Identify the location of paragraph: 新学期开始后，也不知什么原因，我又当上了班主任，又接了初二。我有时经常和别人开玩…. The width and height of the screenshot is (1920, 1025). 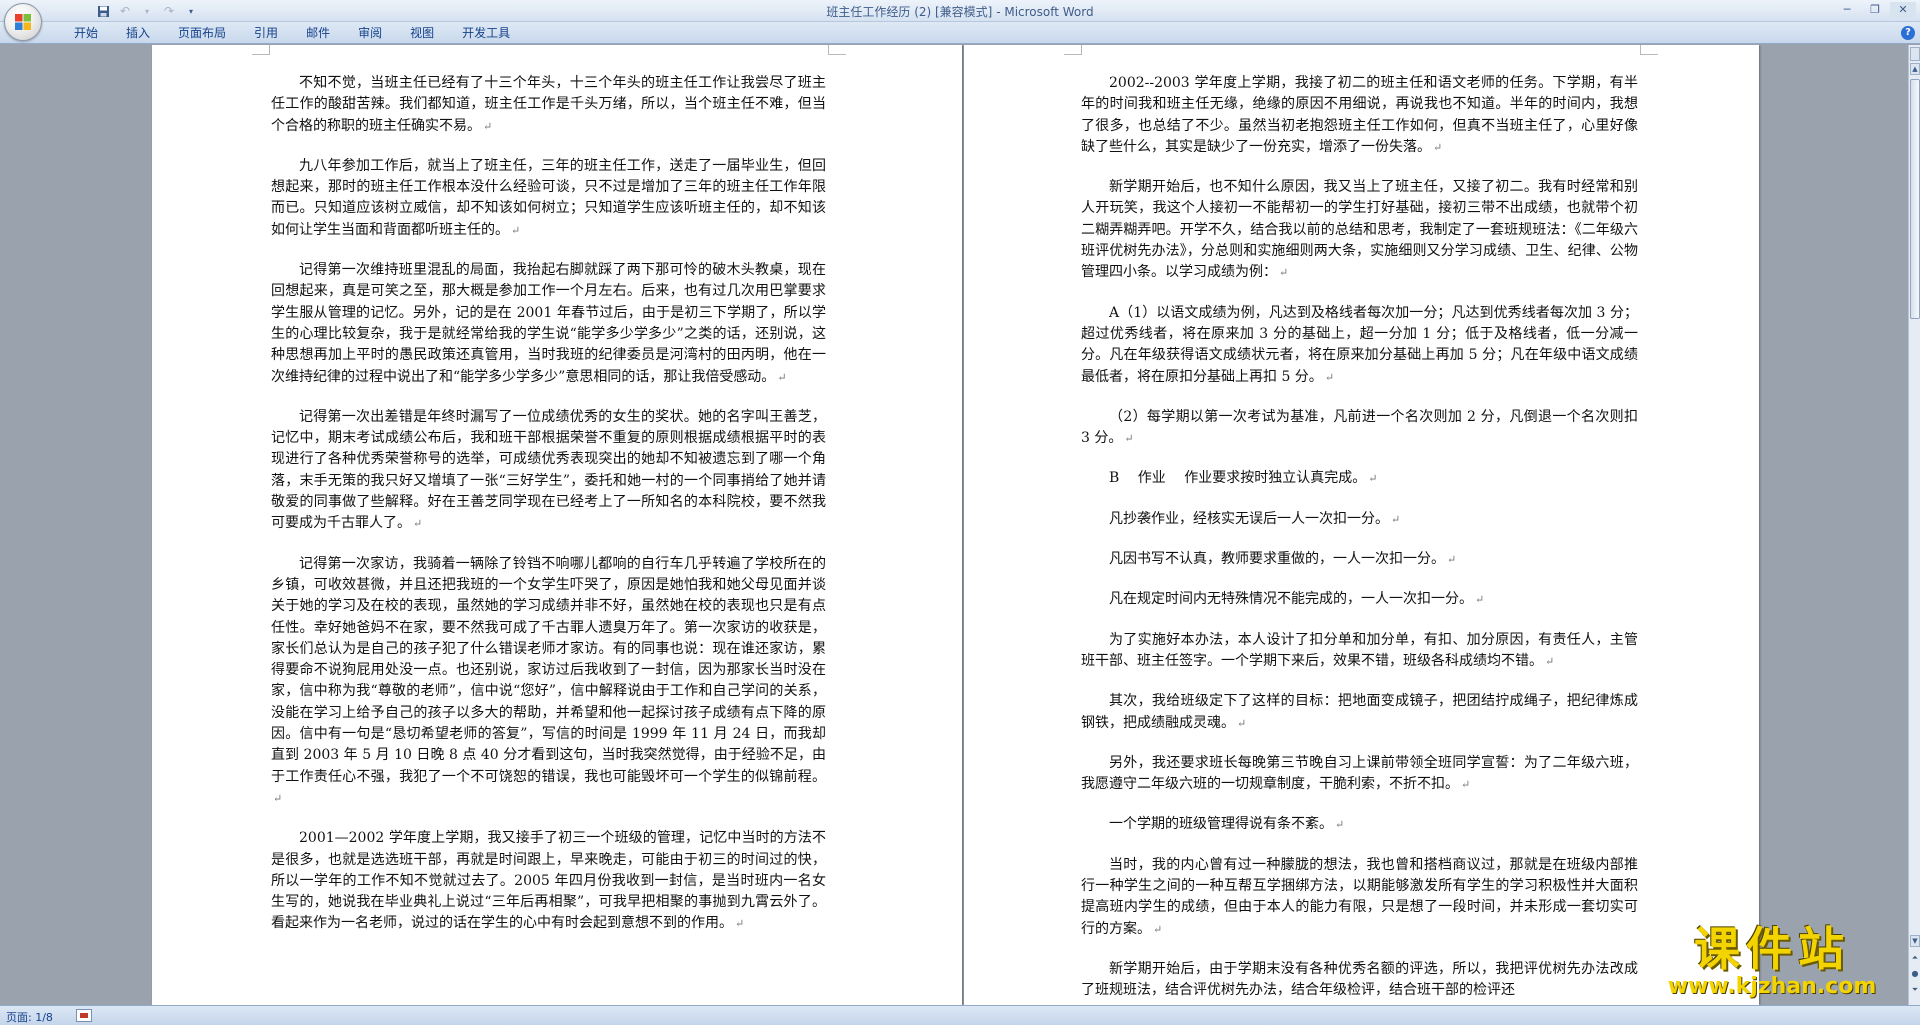
(1359, 230).